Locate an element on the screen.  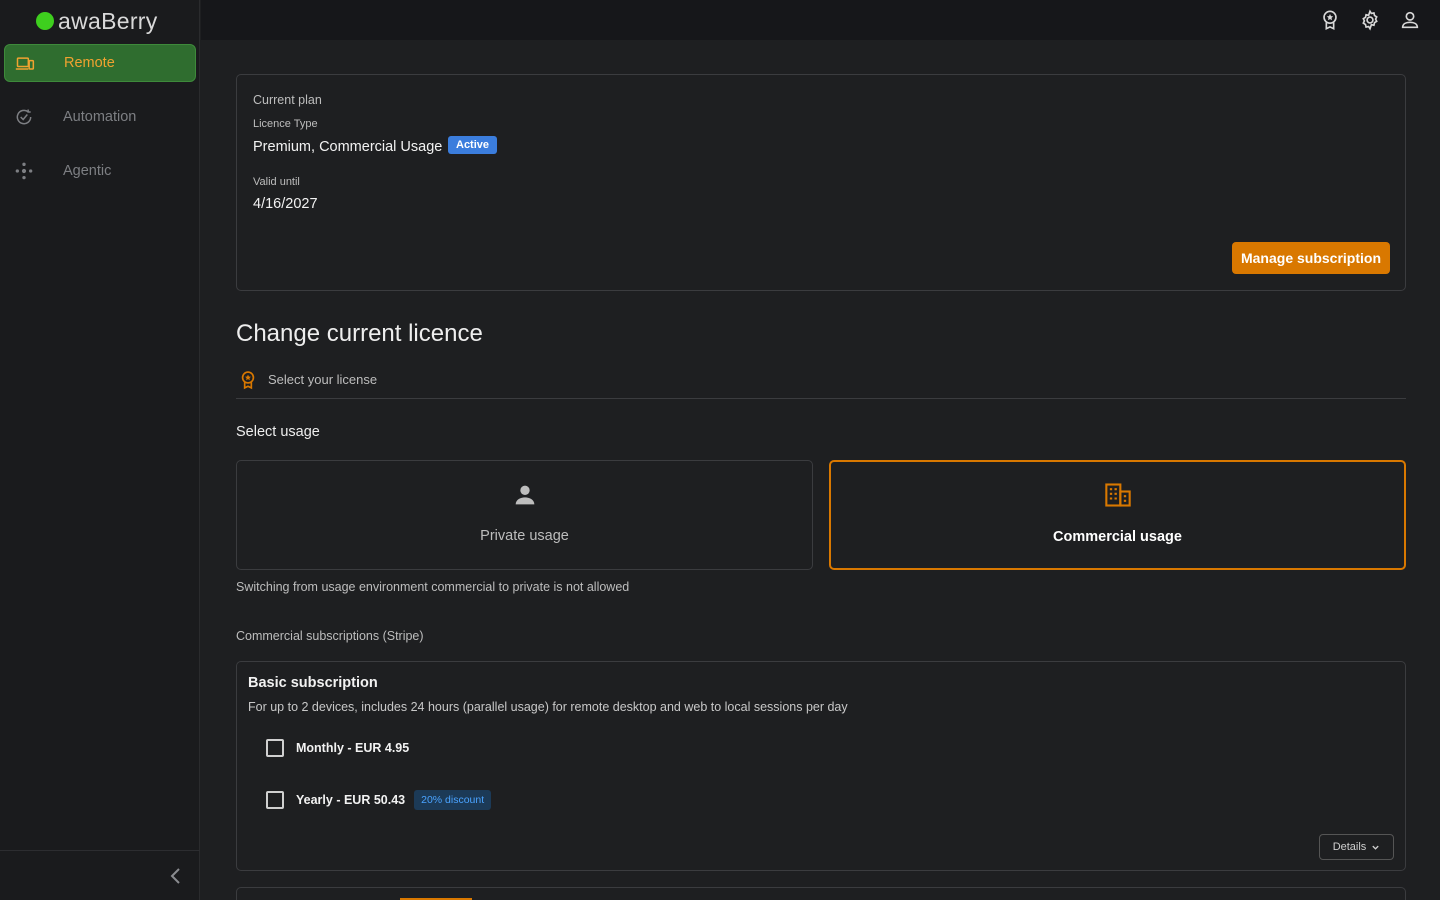
details-label: Details is located at coordinates (1349, 847).